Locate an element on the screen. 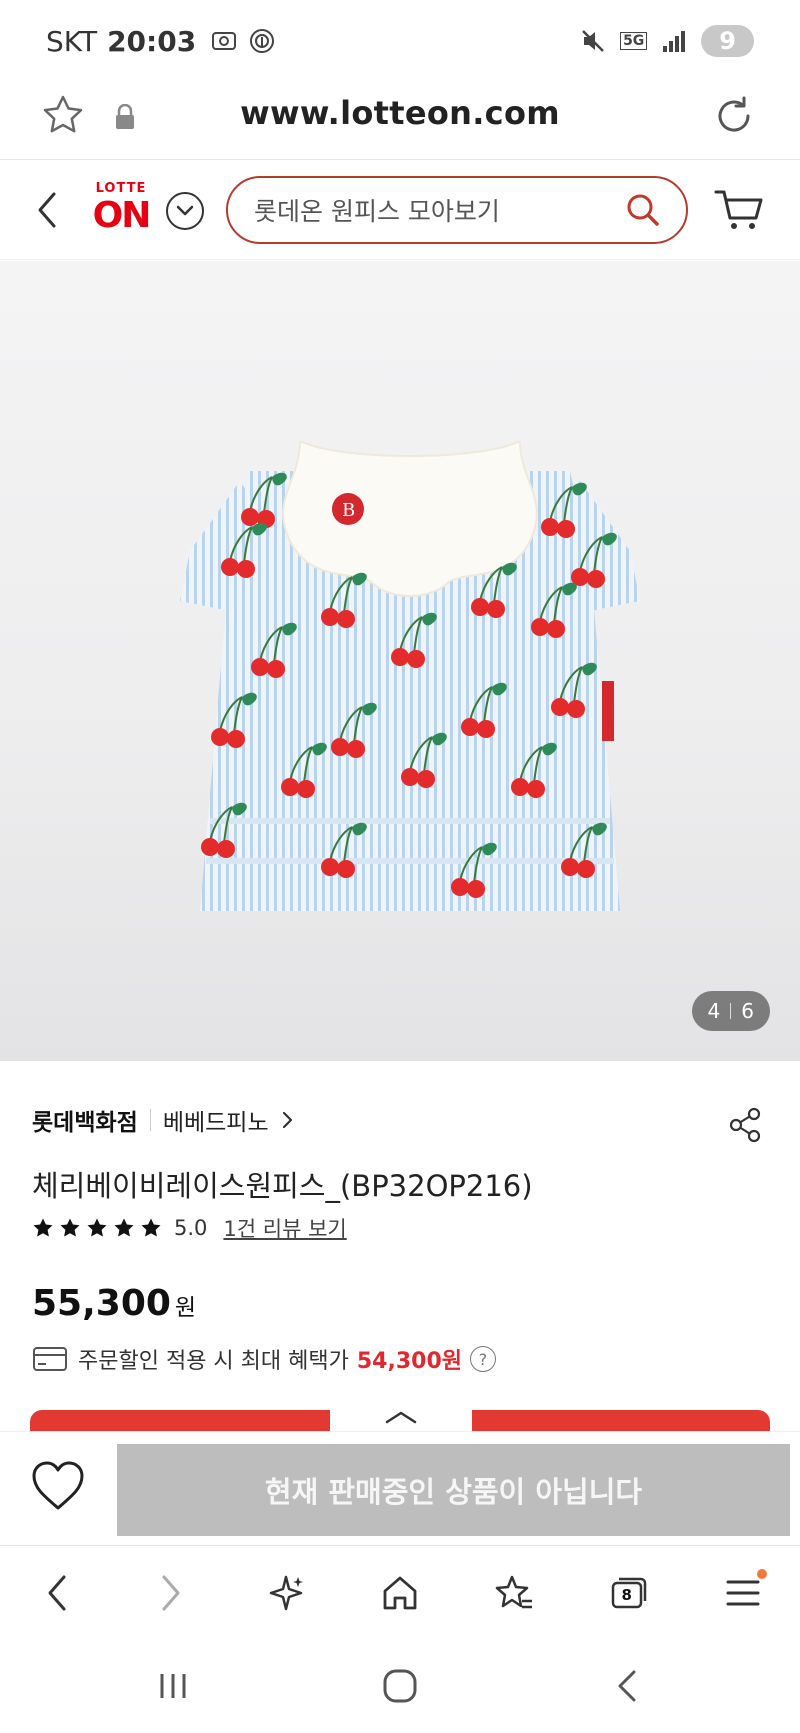 The image size is (800, 1733). chevron-down-icon is located at coordinates (185, 210).